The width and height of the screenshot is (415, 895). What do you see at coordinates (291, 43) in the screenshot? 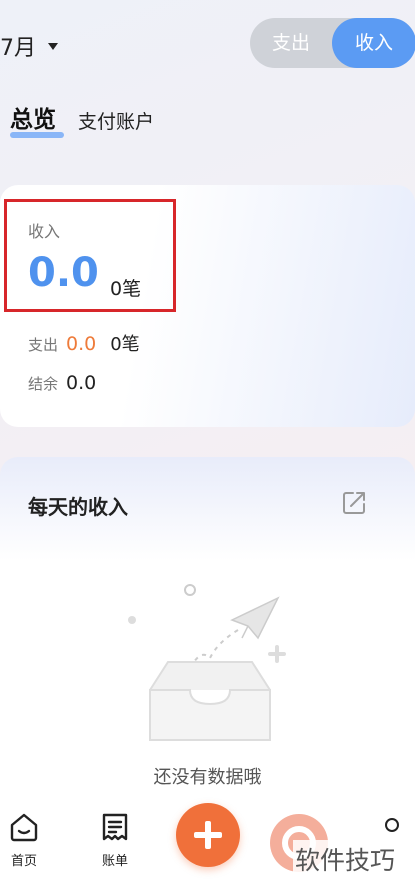
I see `toggle-expense: 支出` at bounding box center [291, 43].